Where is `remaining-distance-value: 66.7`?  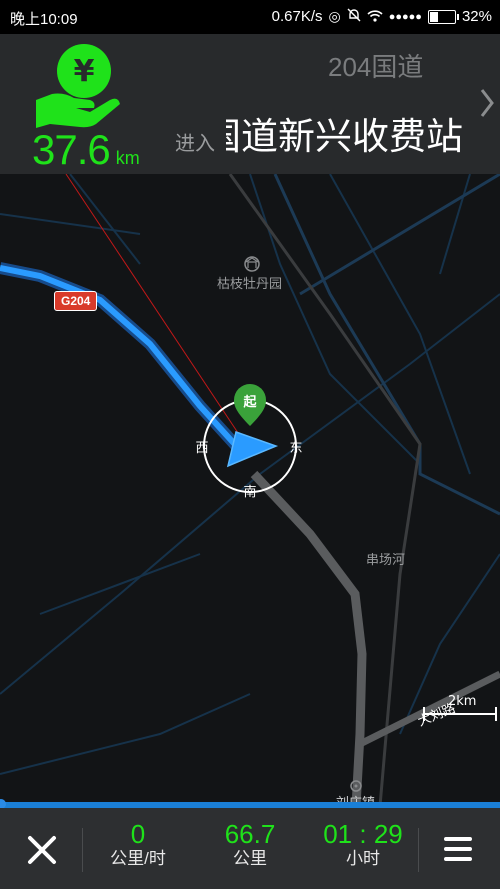 remaining-distance-value: 66.7 is located at coordinates (250, 834).